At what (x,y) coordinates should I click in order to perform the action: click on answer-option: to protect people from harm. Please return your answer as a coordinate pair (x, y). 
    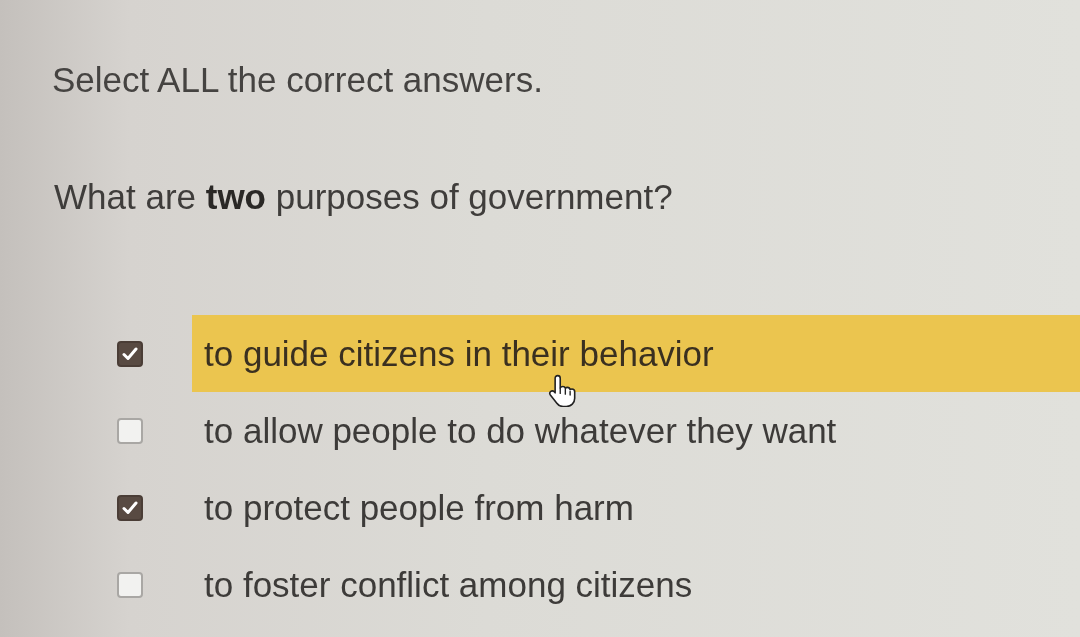
    Looking at the image, I should click on (636, 507).